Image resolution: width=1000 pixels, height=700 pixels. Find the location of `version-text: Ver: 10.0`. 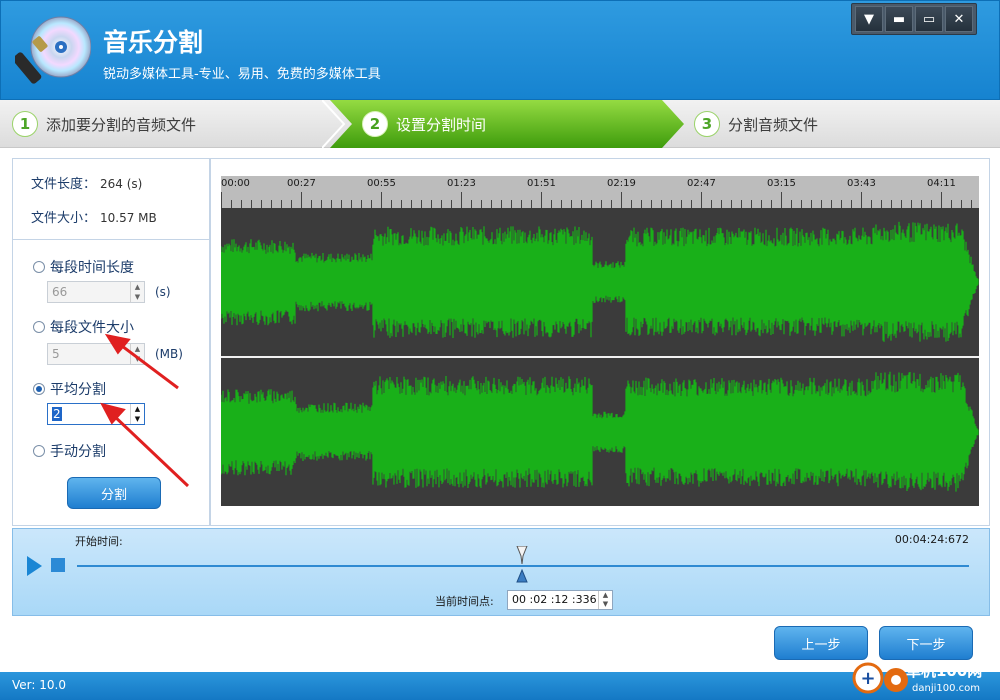

version-text: Ver: 10.0 is located at coordinates (39, 685).